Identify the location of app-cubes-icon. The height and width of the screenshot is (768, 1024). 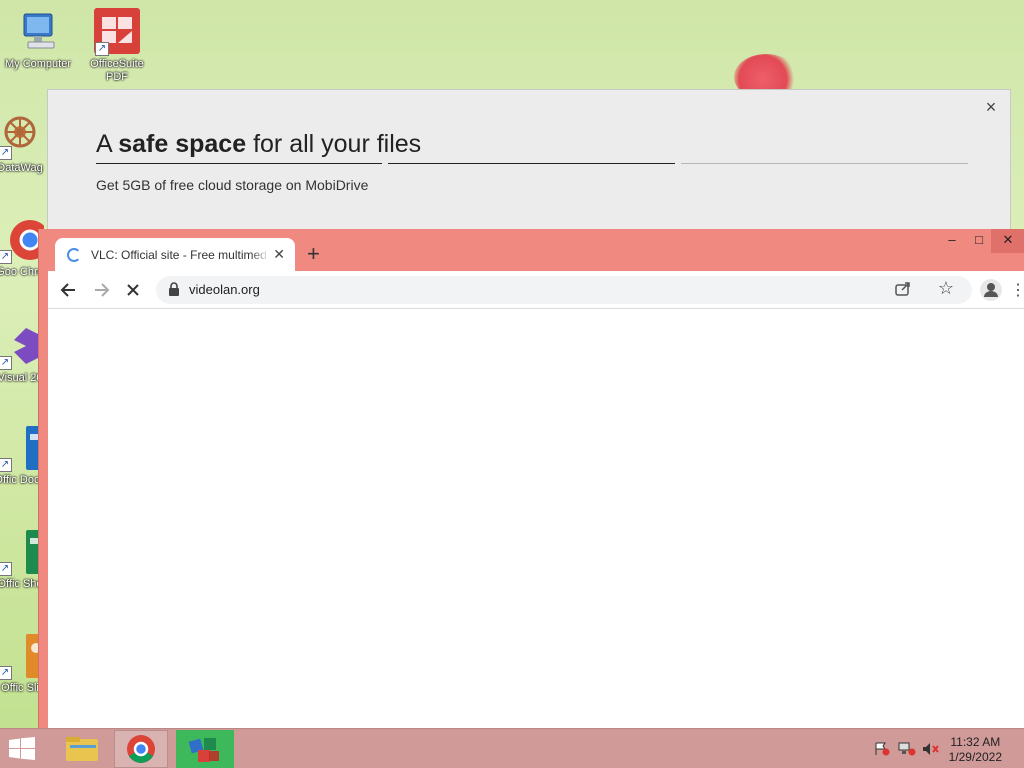
(203, 750).